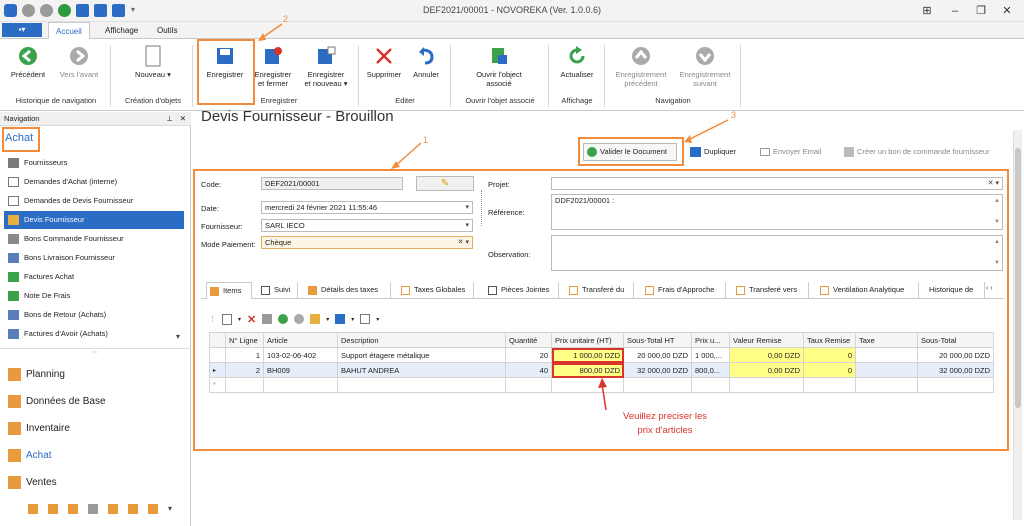  Describe the element at coordinates (604, 397) in the screenshot. I see `arrow-note` at that location.